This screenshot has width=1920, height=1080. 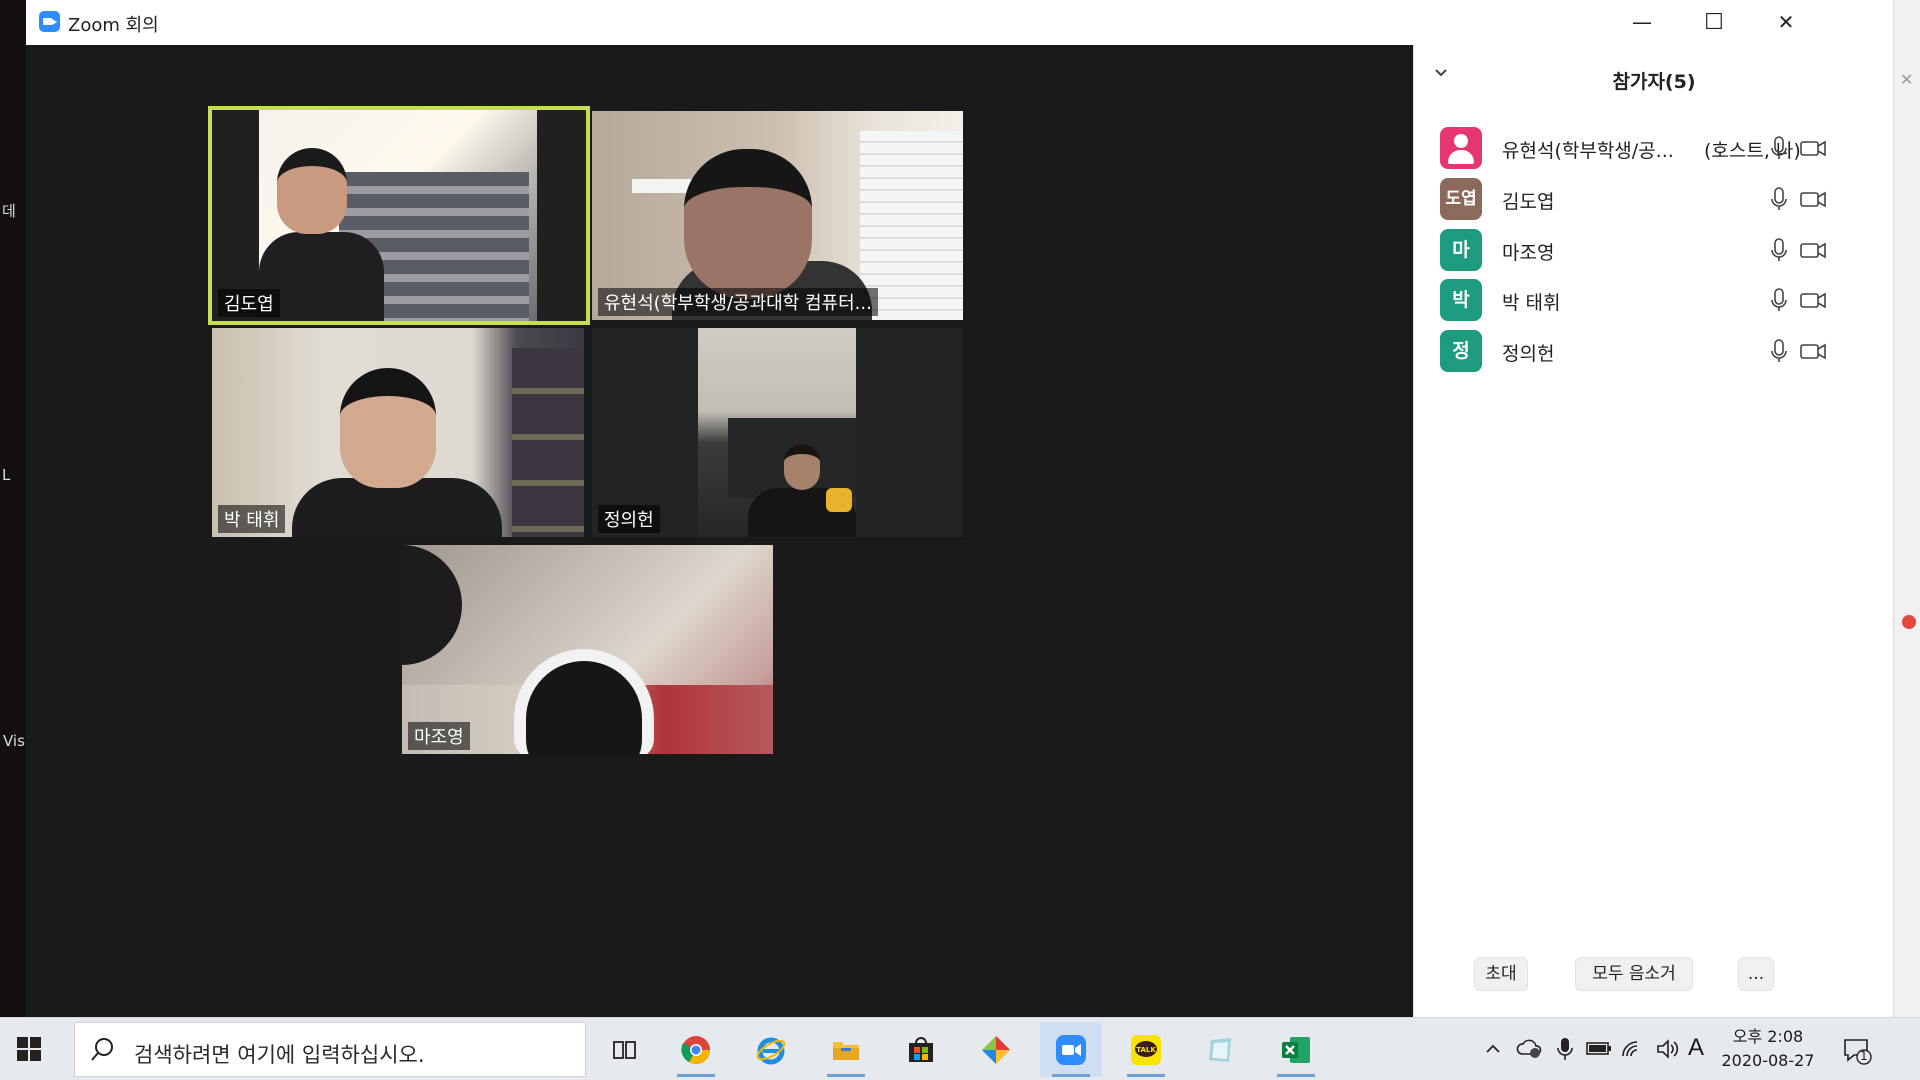 What do you see at coordinates (1786, 22) in the screenshot?
I see `close-button: ✕` at bounding box center [1786, 22].